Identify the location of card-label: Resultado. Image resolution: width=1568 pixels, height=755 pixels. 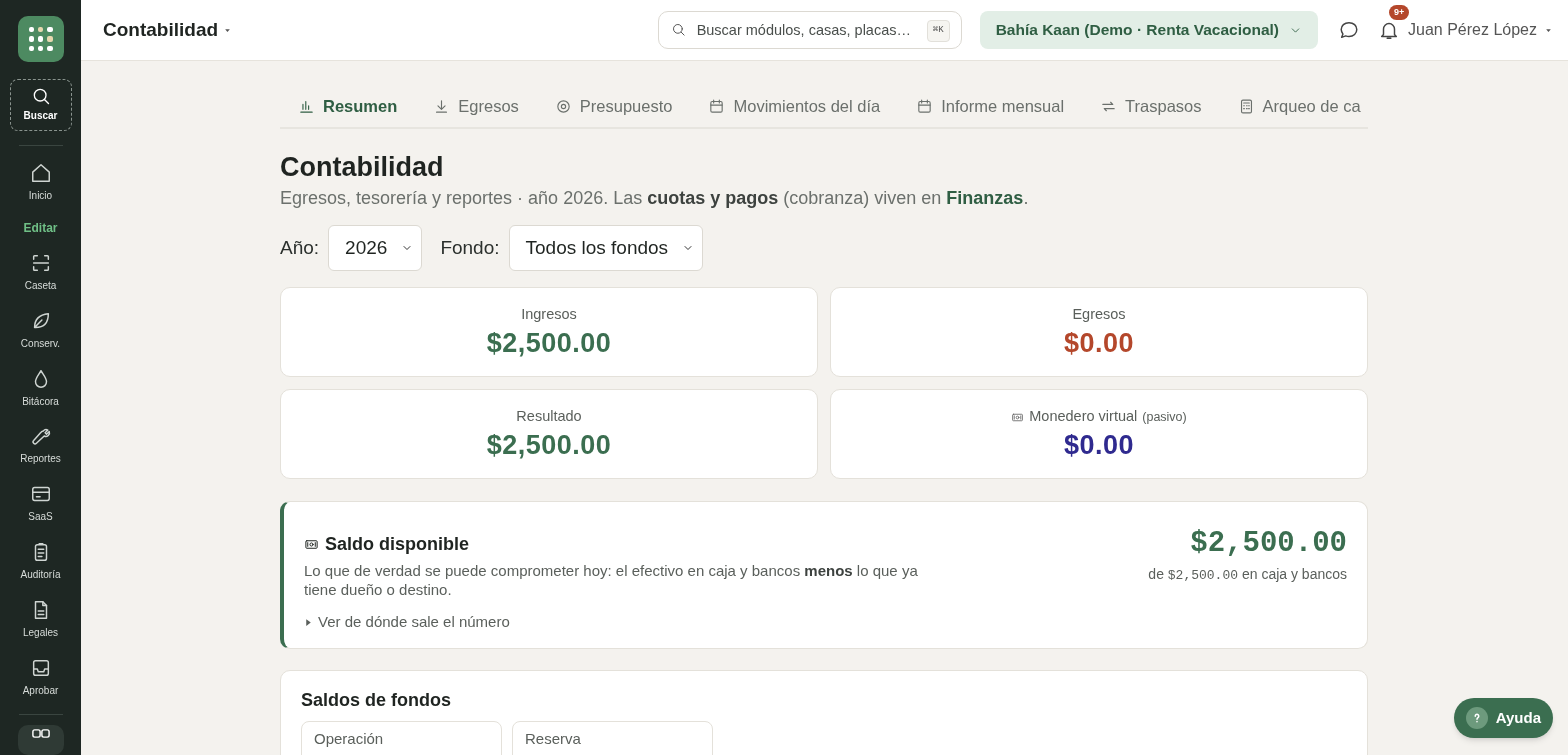
(549, 417).